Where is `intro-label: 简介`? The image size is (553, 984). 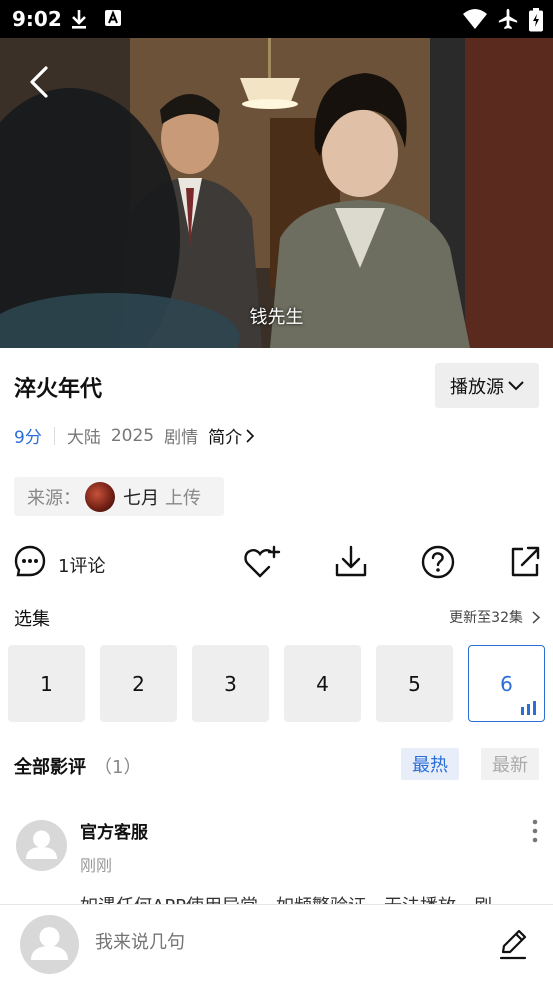
intro-label: 简介 is located at coordinates (225, 438).